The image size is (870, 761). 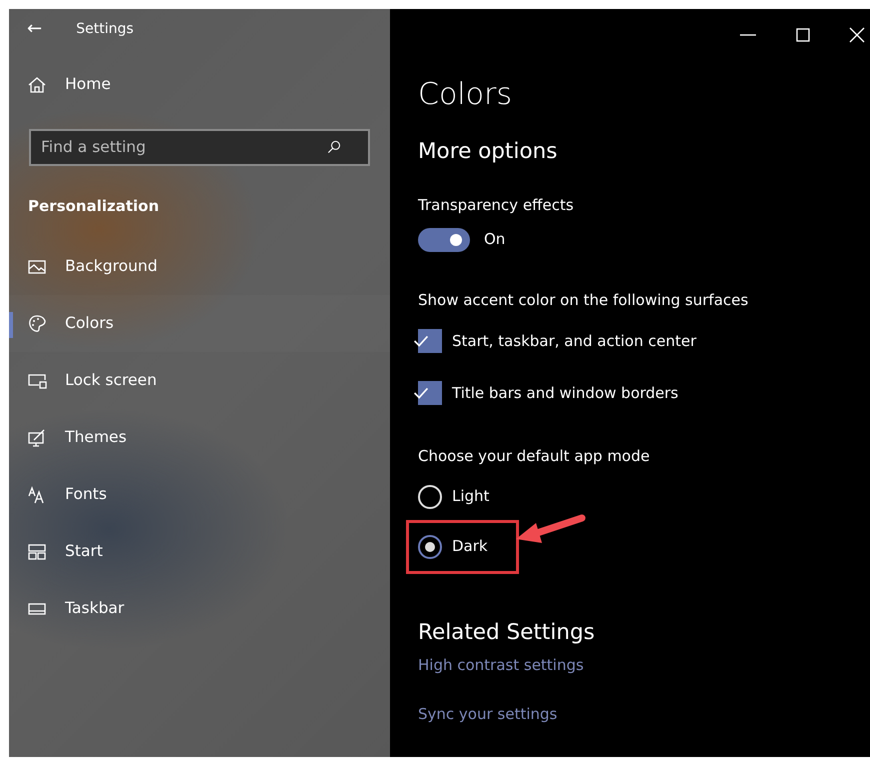 What do you see at coordinates (199, 608) in the screenshot?
I see `sidebar-item: Taskbar` at bounding box center [199, 608].